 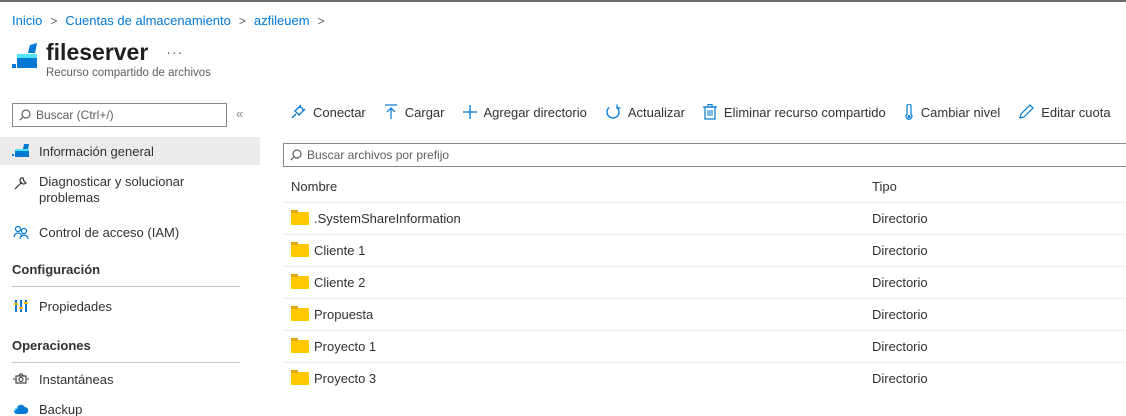 What do you see at coordinates (21, 408) in the screenshot?
I see `backup-cloud-icon` at bounding box center [21, 408].